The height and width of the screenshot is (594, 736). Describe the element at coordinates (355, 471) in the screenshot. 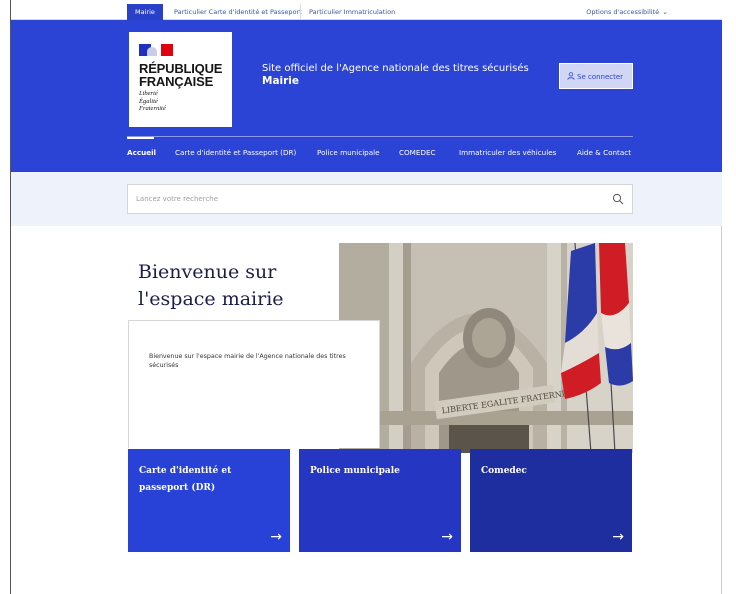

I see `tile-label: Police municipale` at that location.